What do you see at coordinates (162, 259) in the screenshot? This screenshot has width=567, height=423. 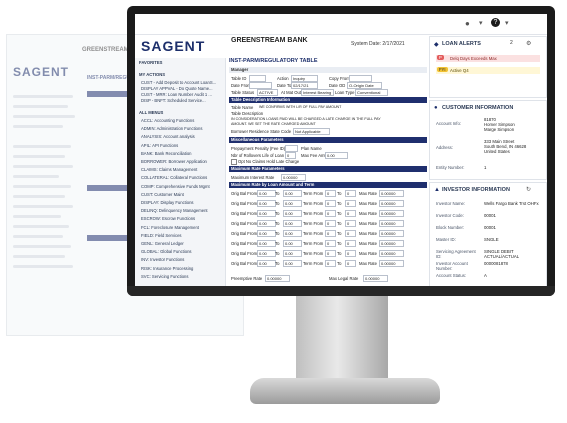 I see `sidebar-menu-item: INV: Investor Functions` at bounding box center [162, 259].